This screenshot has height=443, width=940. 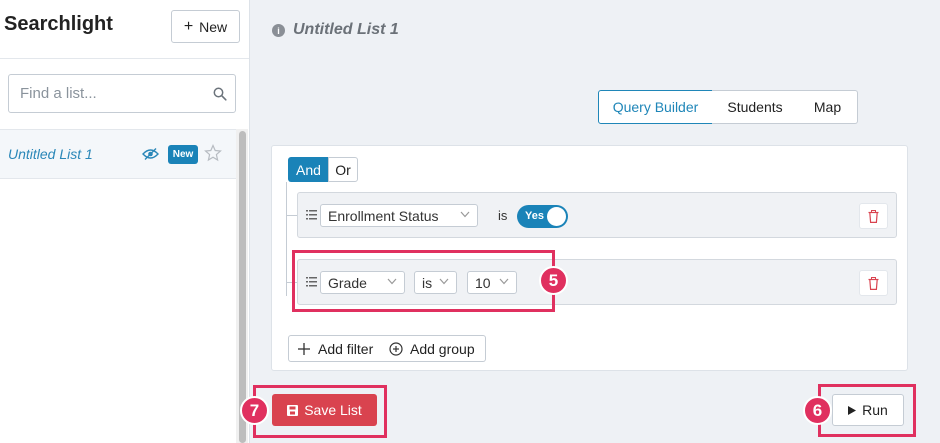 What do you see at coordinates (346, 348) in the screenshot?
I see `add-filter-label: Add filter` at bounding box center [346, 348].